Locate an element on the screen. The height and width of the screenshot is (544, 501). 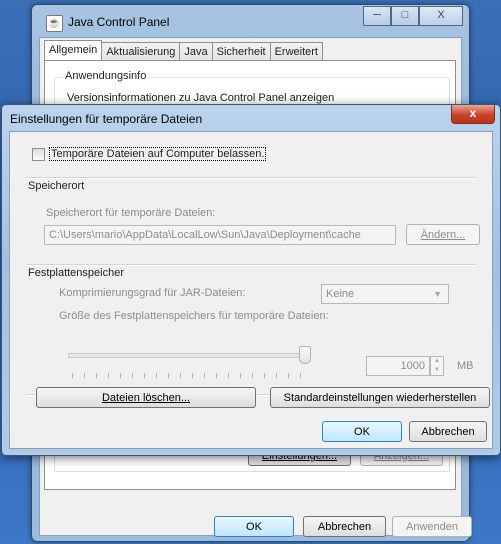
dialog-cancel-button: Abbrechen is located at coordinates (448, 431).